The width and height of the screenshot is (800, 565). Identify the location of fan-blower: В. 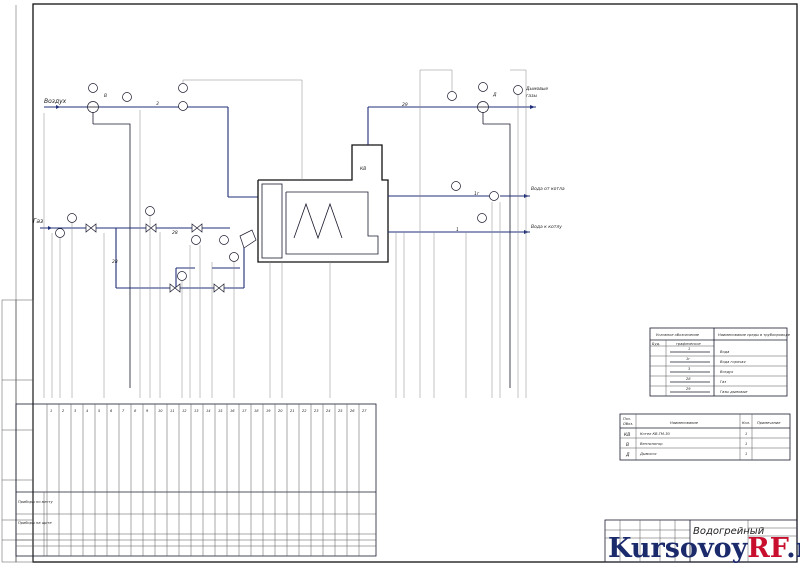
(97, 103).